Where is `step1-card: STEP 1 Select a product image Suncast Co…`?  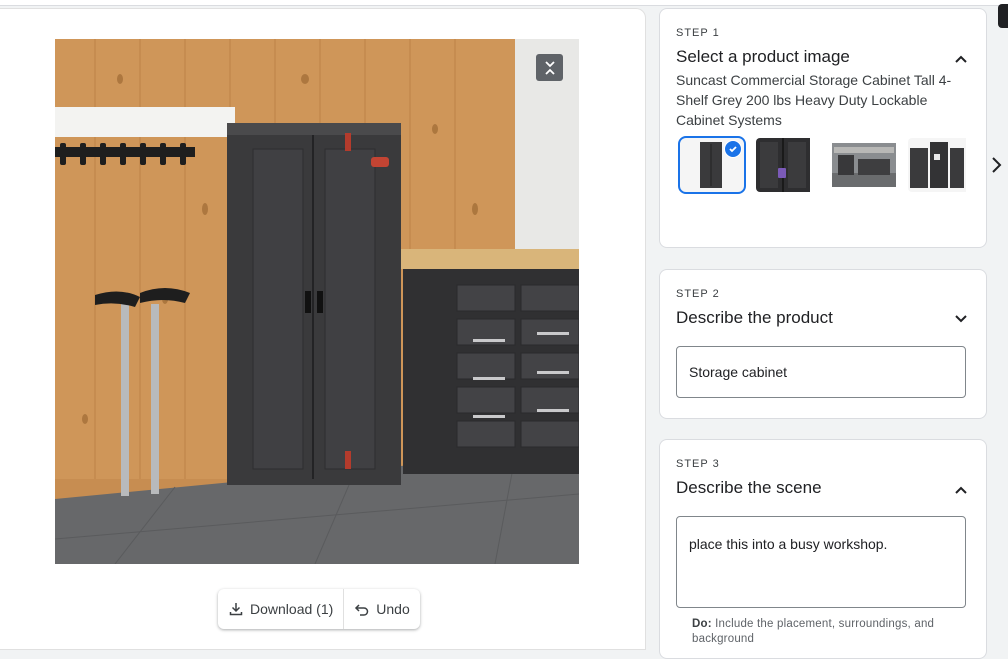 step1-card: STEP 1 Select a product image Suncast Co… is located at coordinates (830, 128).